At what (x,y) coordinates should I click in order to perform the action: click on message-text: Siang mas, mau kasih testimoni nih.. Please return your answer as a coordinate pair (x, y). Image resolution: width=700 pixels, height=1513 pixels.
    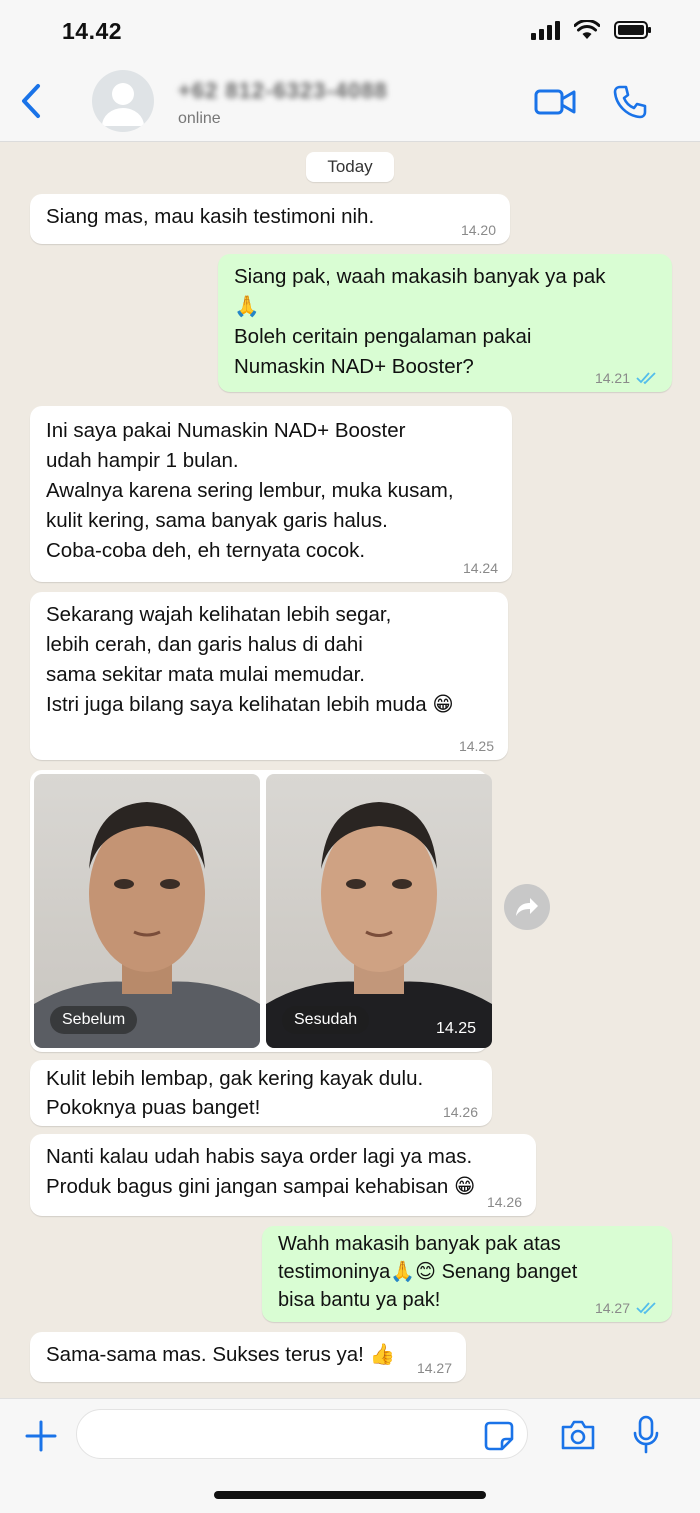
    Looking at the image, I should click on (210, 216).